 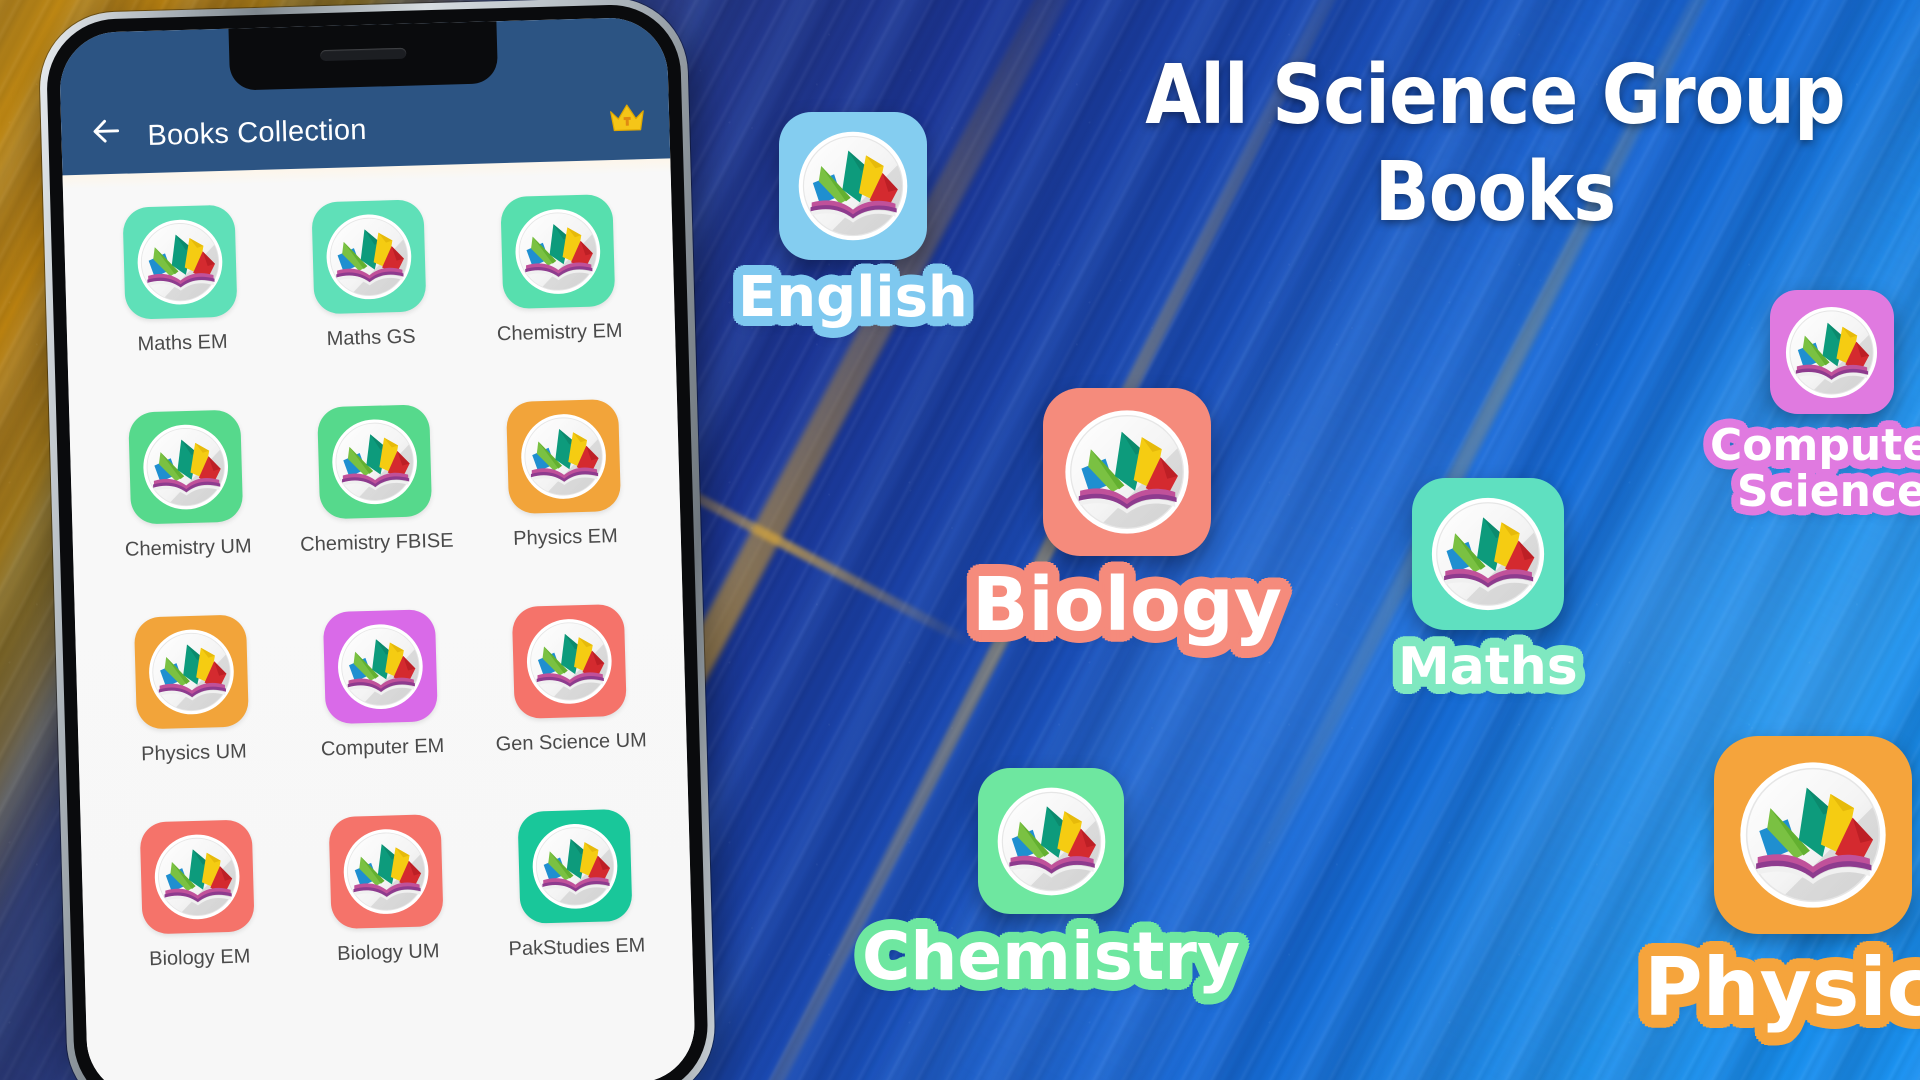 I want to click on book-grid-item: Physics EM, so click(x=563, y=475).